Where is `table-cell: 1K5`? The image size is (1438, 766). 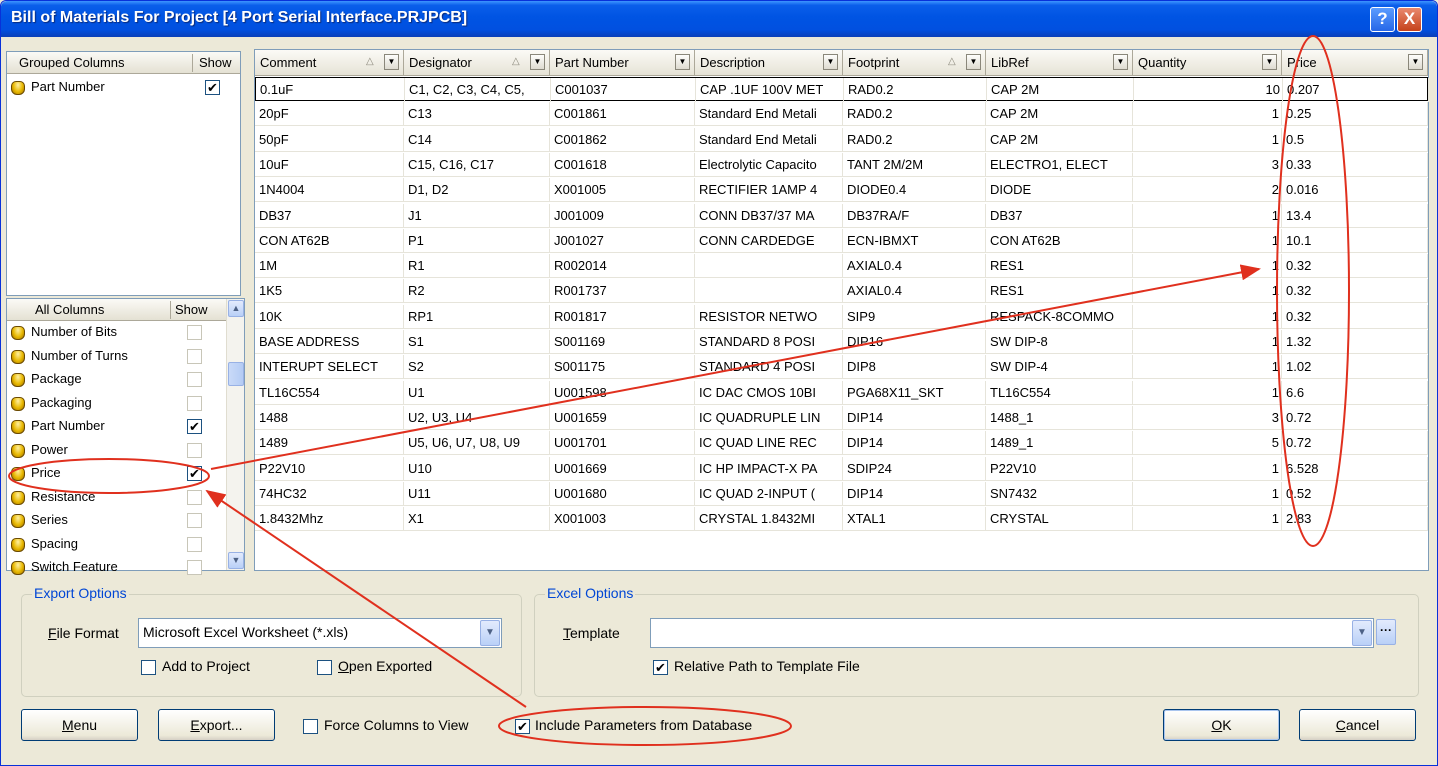
table-cell: 1K5 is located at coordinates (329, 291).